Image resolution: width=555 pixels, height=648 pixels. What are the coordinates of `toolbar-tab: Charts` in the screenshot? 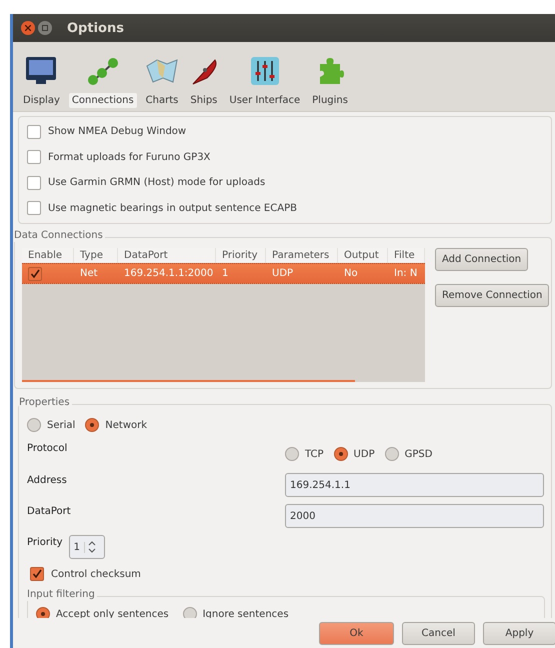 It's located at (162, 82).